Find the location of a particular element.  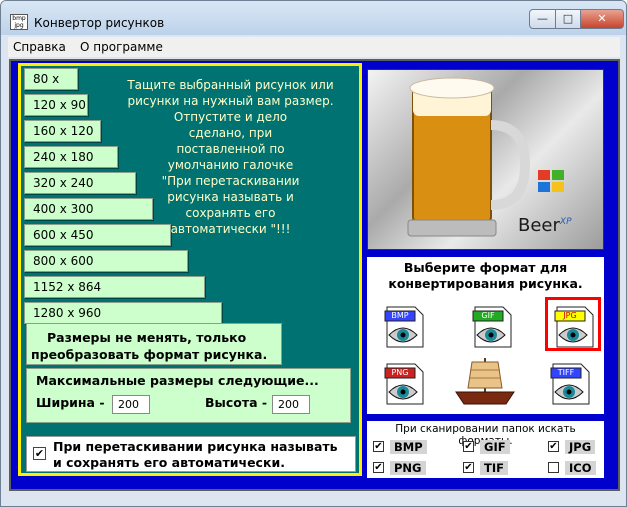

scan-jpg-checkbox: ✔ is located at coordinates (553, 446).